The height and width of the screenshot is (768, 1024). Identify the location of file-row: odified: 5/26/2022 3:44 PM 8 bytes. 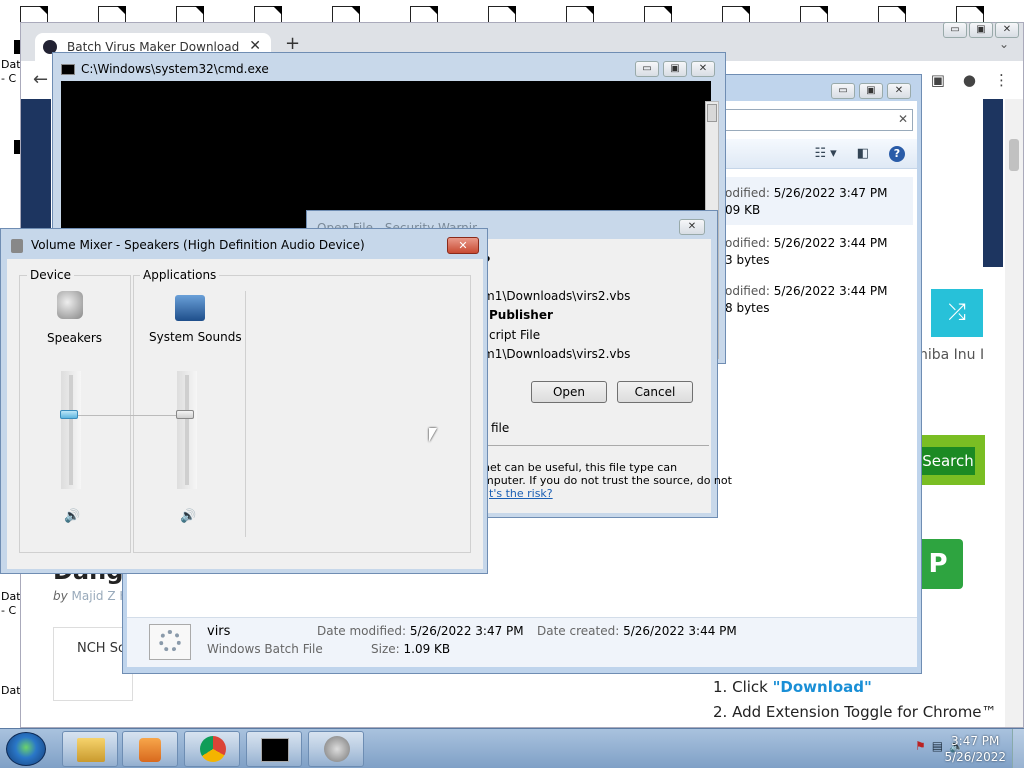
(817, 305).